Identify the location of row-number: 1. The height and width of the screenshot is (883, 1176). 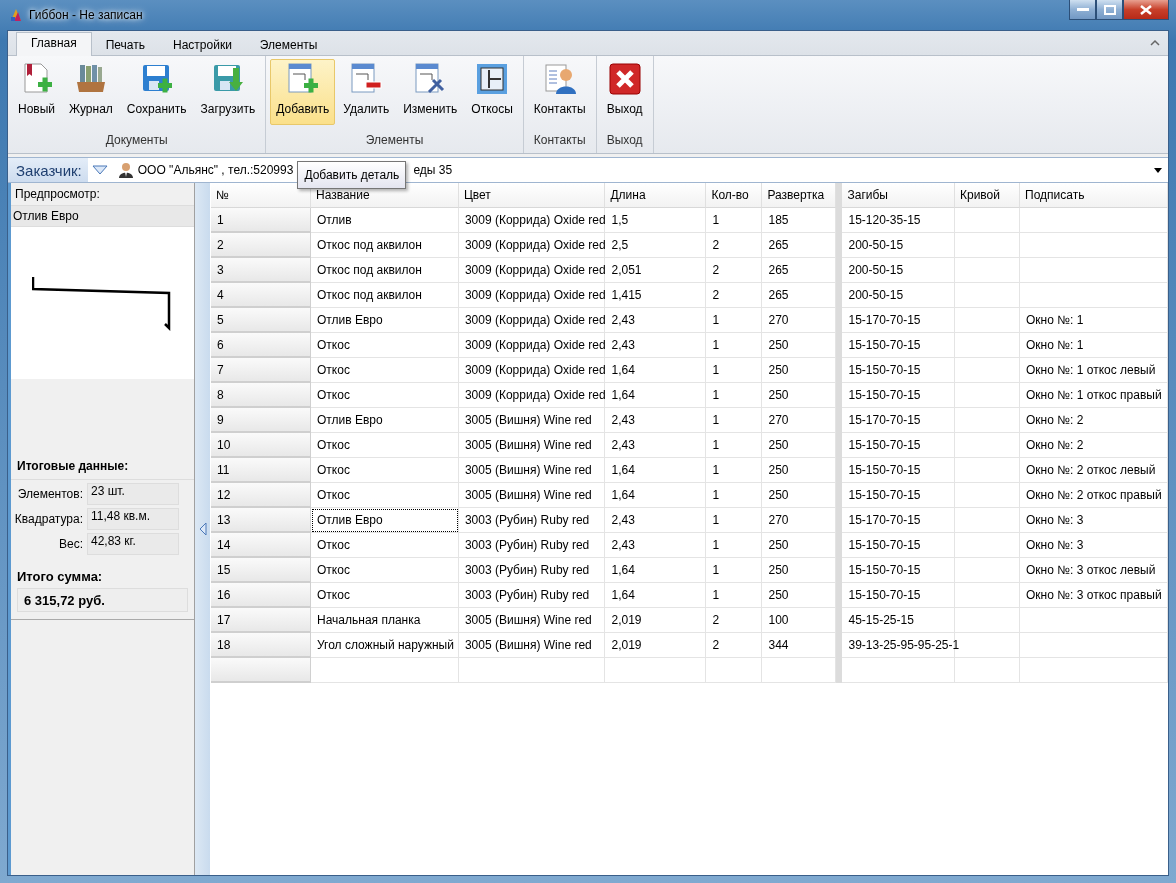
(261, 220).